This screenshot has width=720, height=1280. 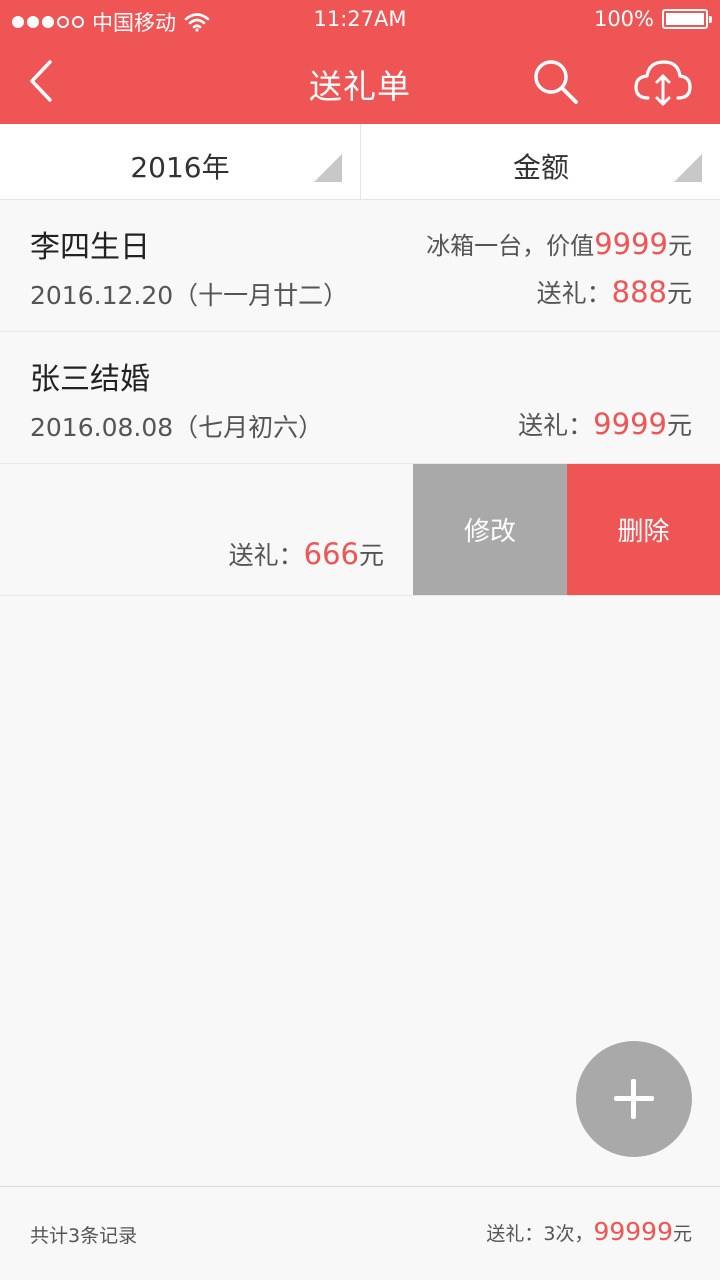 What do you see at coordinates (180, 167) in the screenshot?
I see `year-filter-label: 2016年` at bounding box center [180, 167].